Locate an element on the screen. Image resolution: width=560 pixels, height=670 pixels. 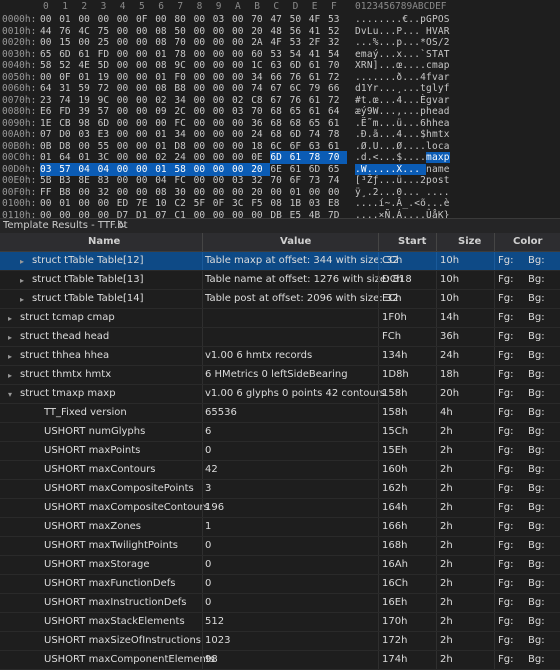
result-row: USHORT maxStorage 0 16Ah 2h Fg: Bg: is located at coordinates (280, 565).